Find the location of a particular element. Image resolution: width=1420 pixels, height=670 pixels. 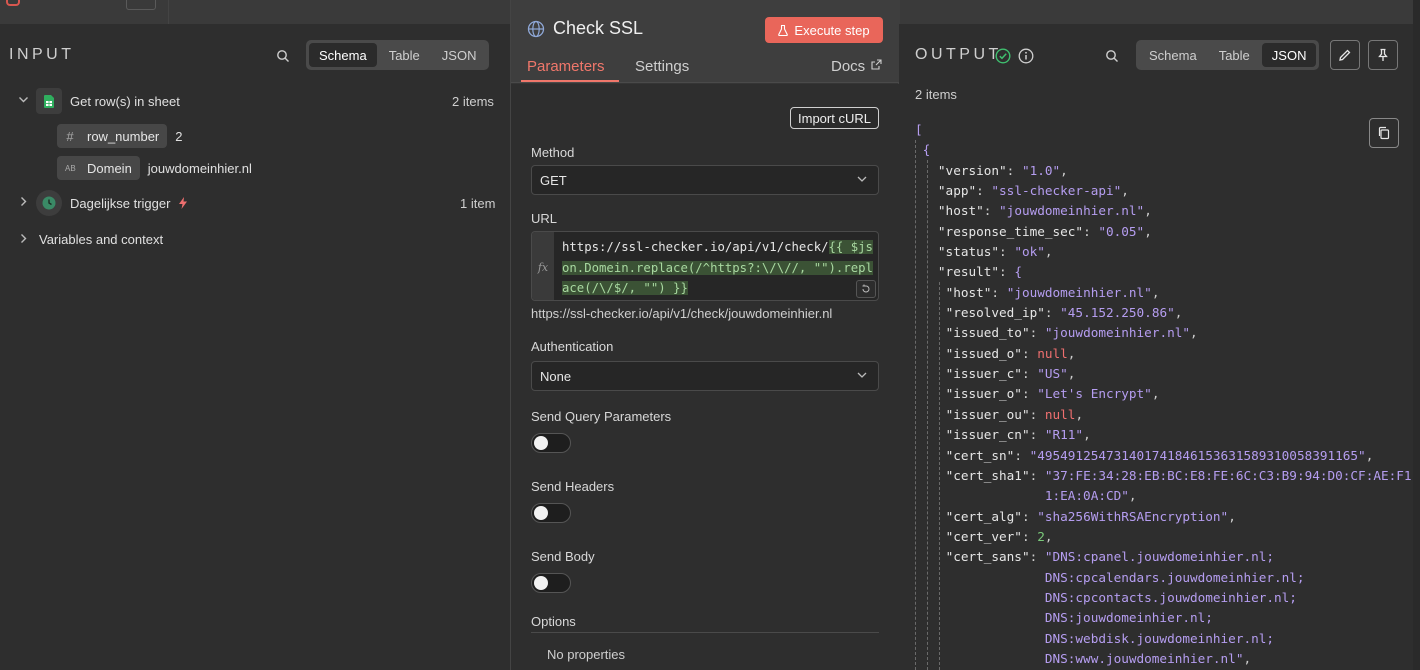

json-line: DNS:cpcontacts.jouwdomeinhier.nl; is located at coordinates (1167, 598).